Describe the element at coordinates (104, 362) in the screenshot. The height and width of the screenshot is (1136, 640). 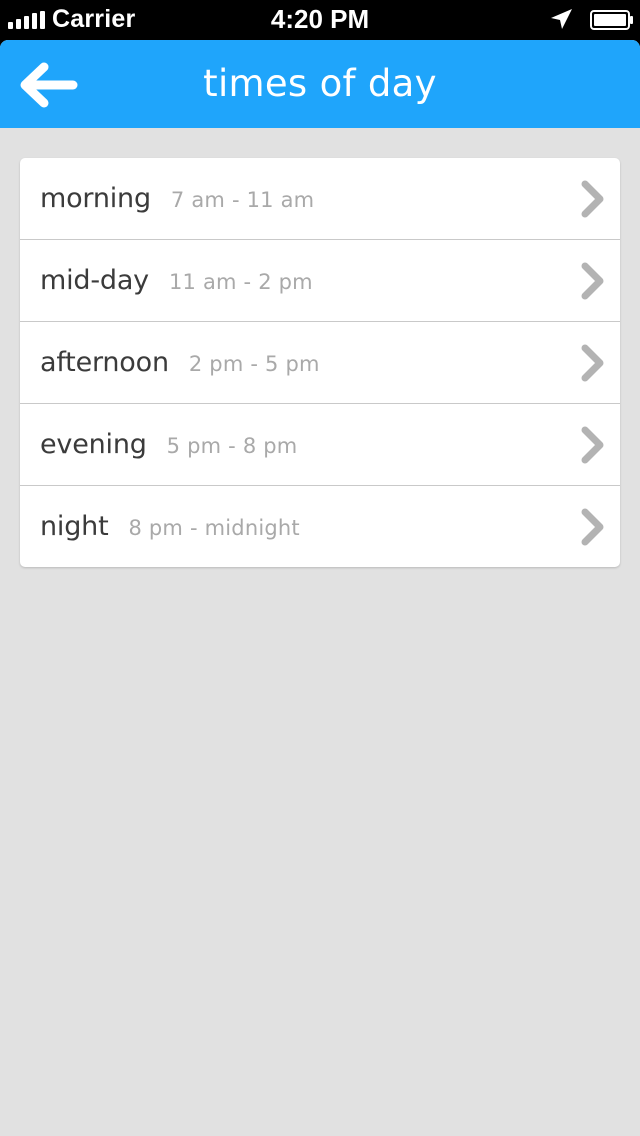
I see `time-label: afternoon` at that location.